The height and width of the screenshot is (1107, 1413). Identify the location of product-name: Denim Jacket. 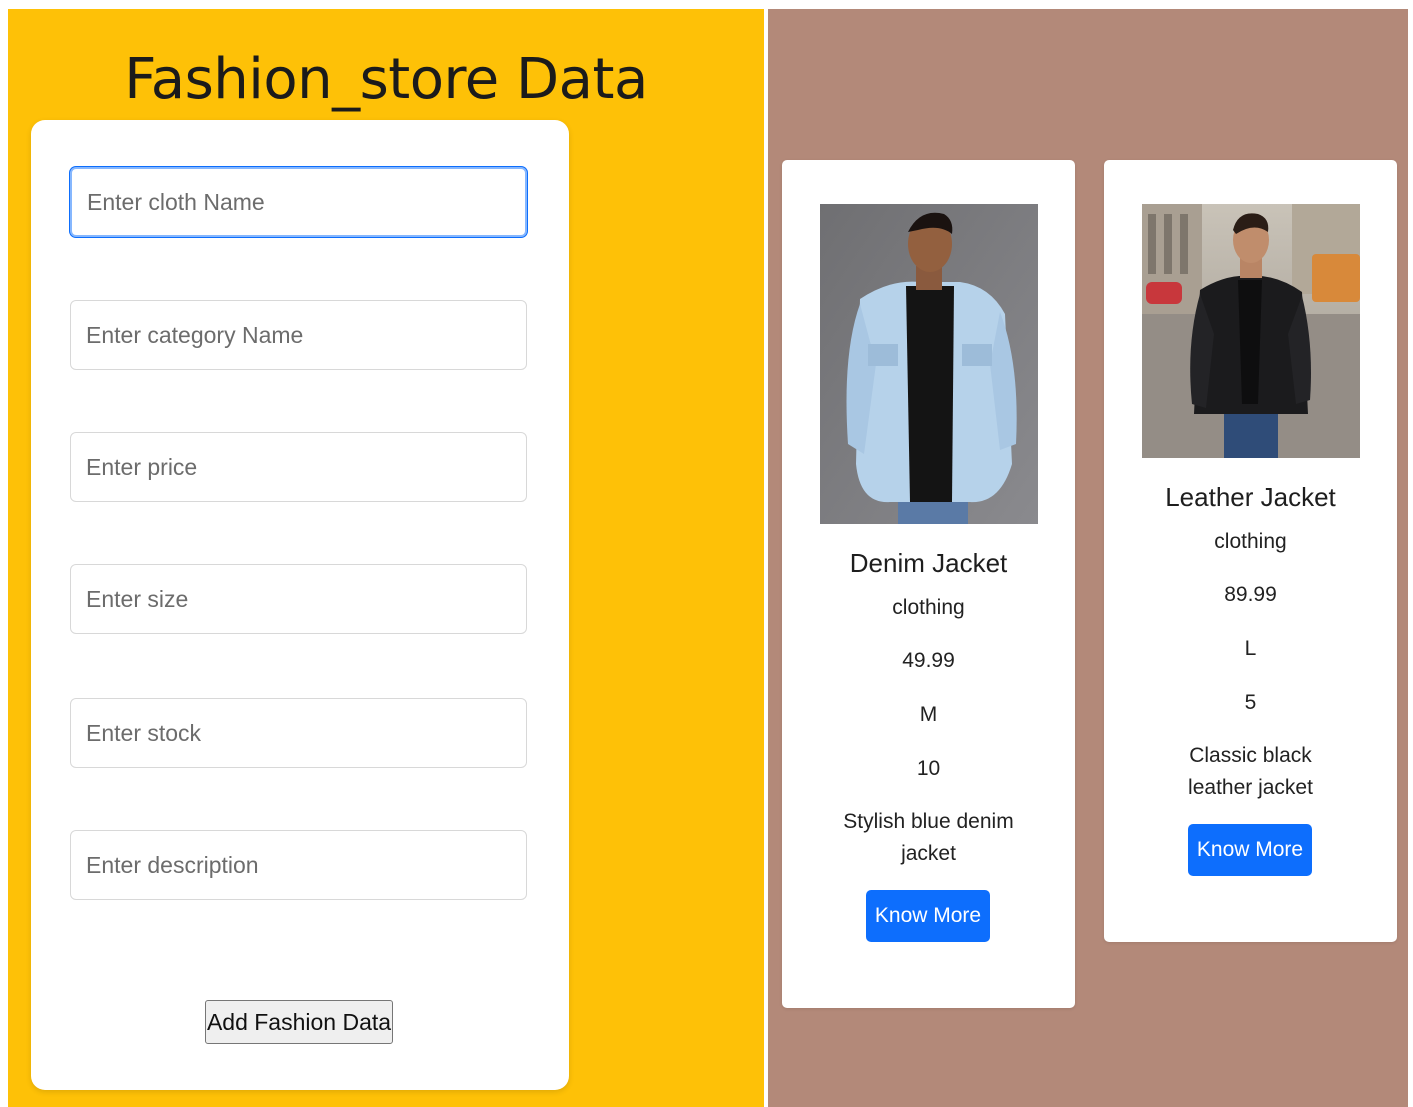
(928, 563).